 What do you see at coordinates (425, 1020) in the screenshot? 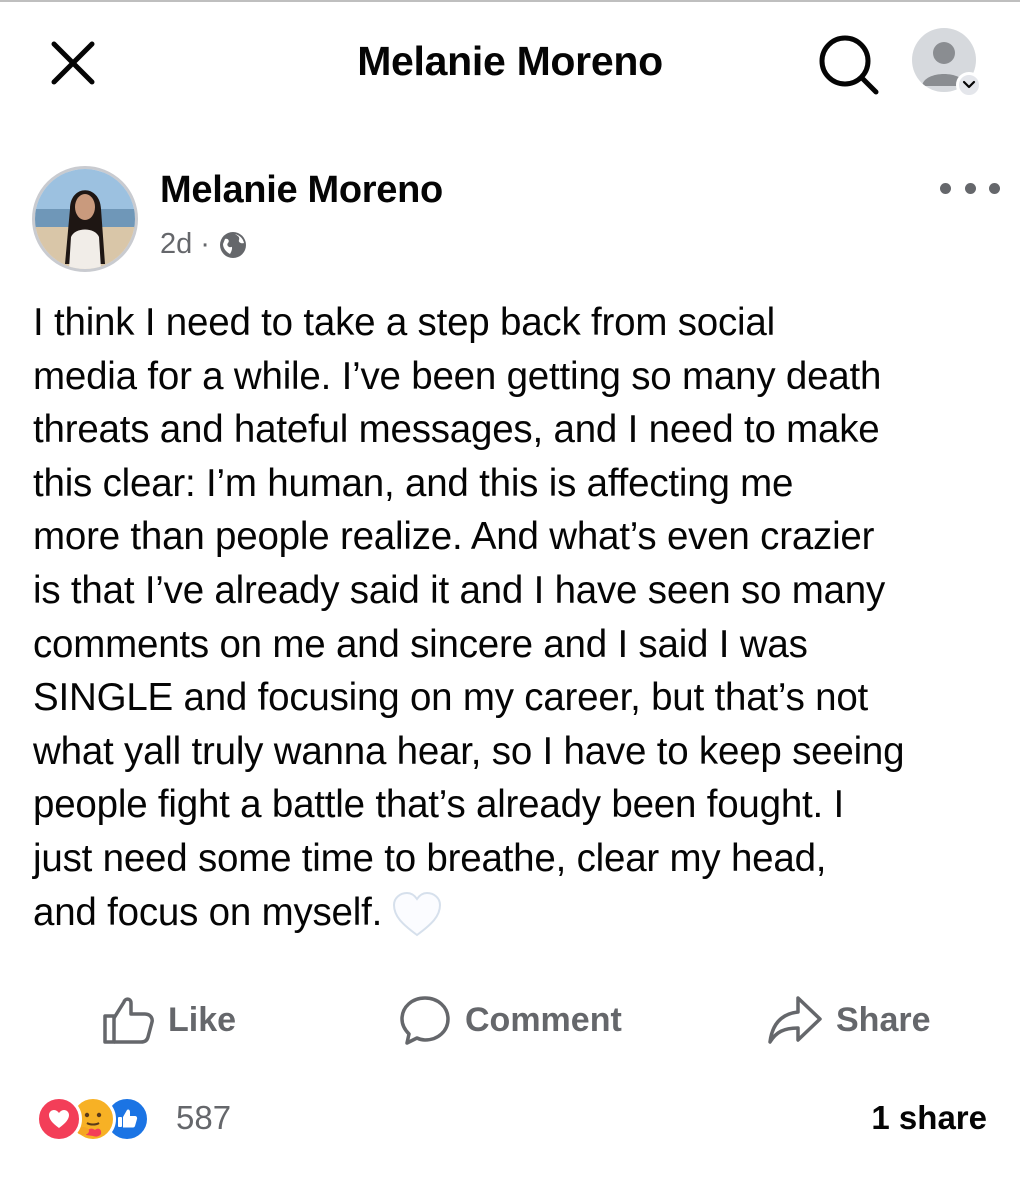
I see `comment-icon` at bounding box center [425, 1020].